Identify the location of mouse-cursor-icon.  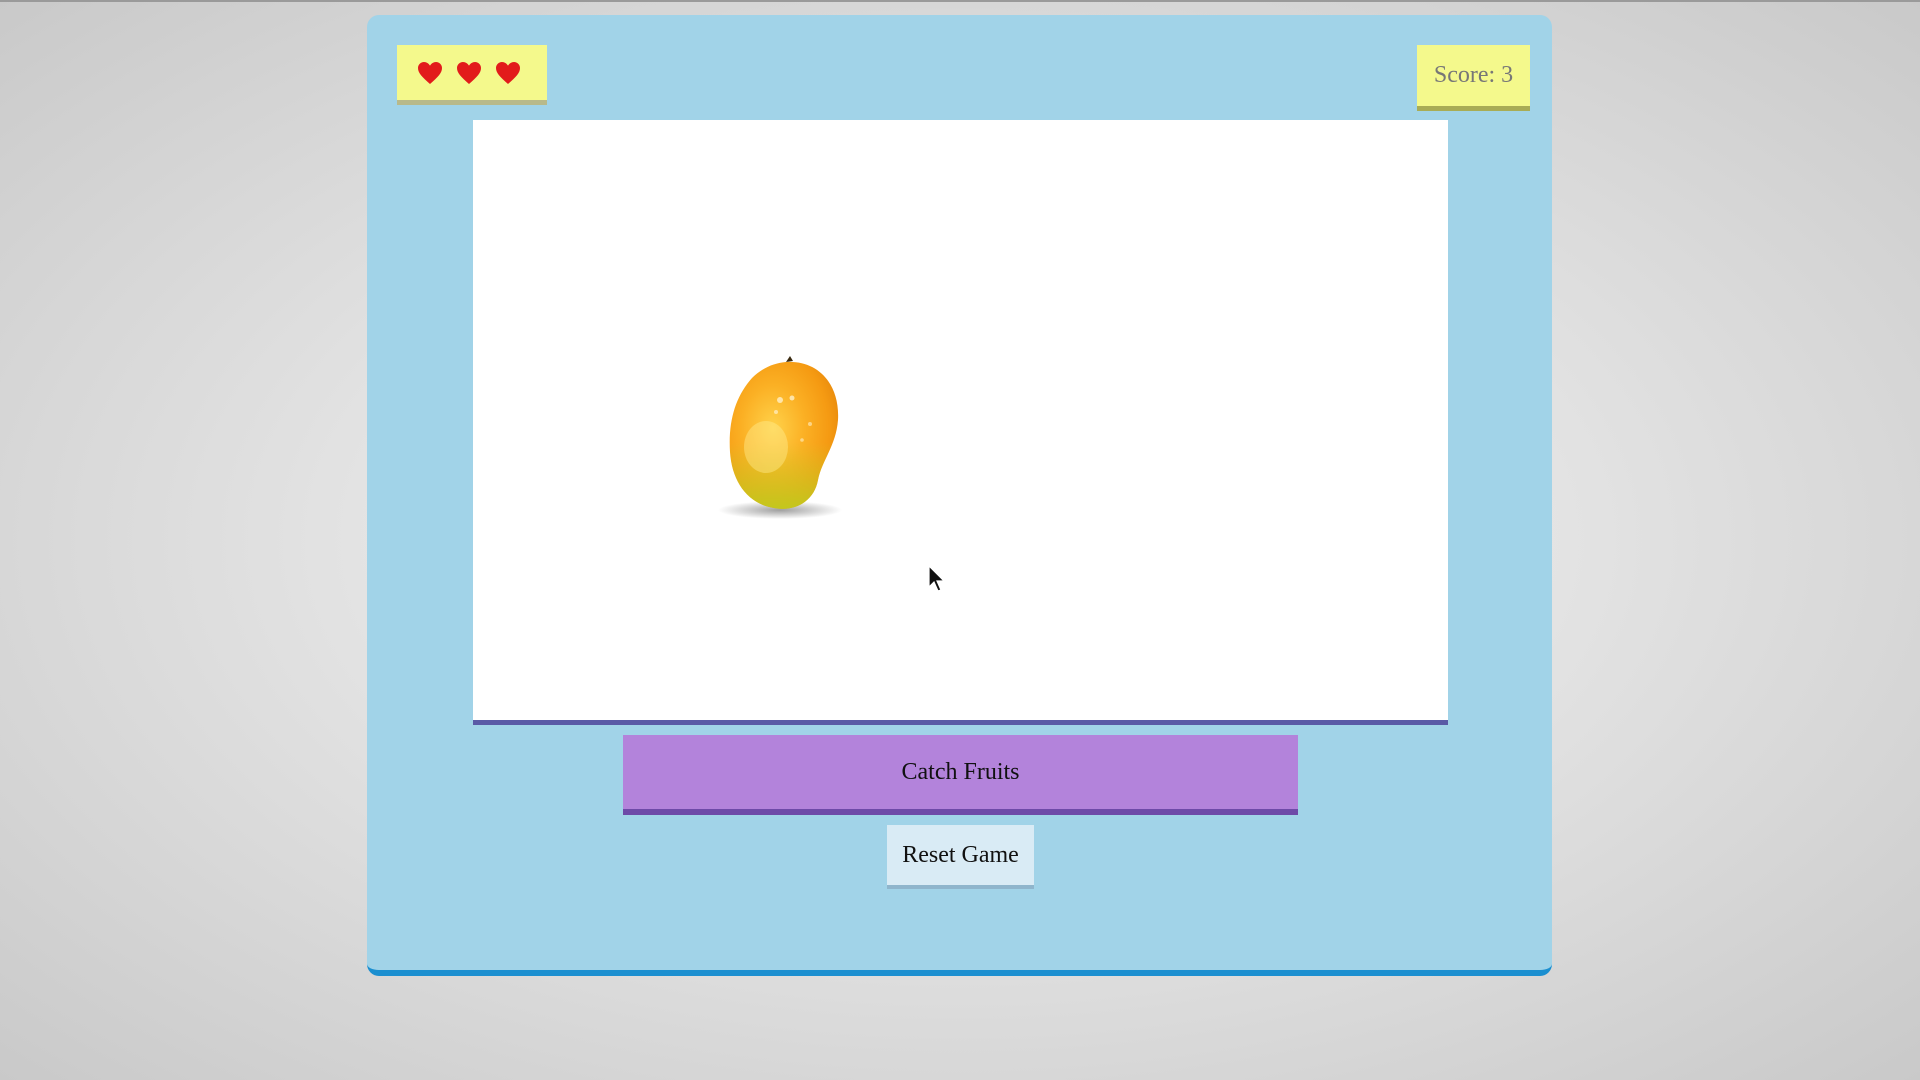
(937, 578).